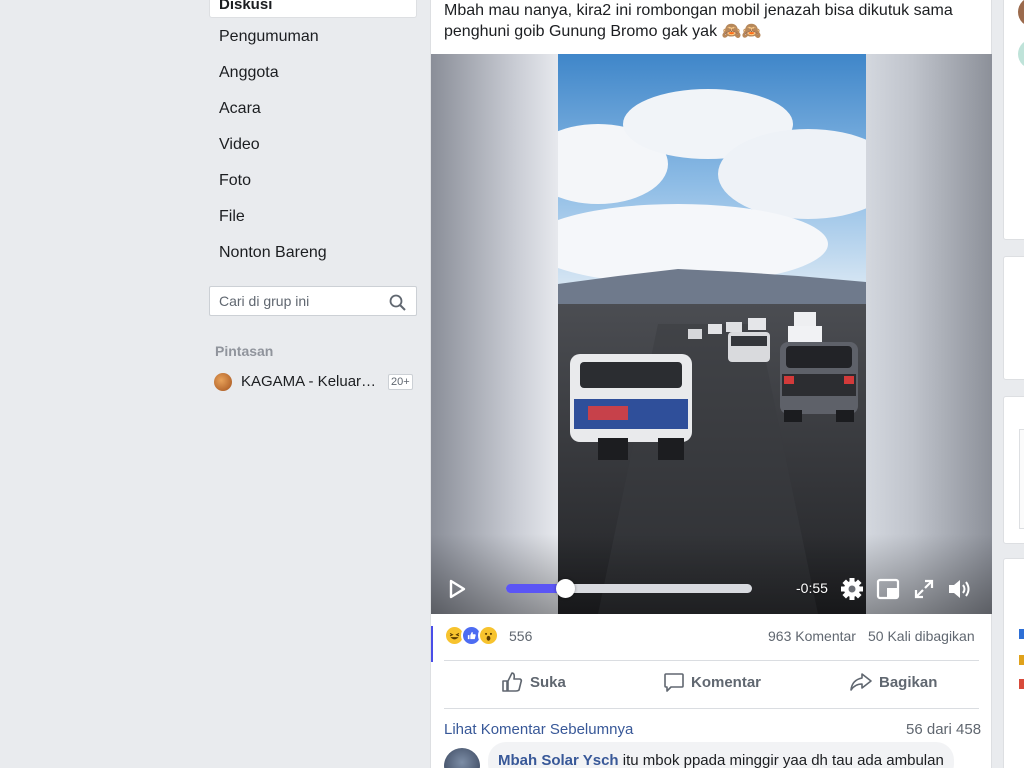 Image resolution: width=1024 pixels, height=768 pixels. What do you see at coordinates (629, 588) in the screenshot?
I see `video-progress-bar` at bounding box center [629, 588].